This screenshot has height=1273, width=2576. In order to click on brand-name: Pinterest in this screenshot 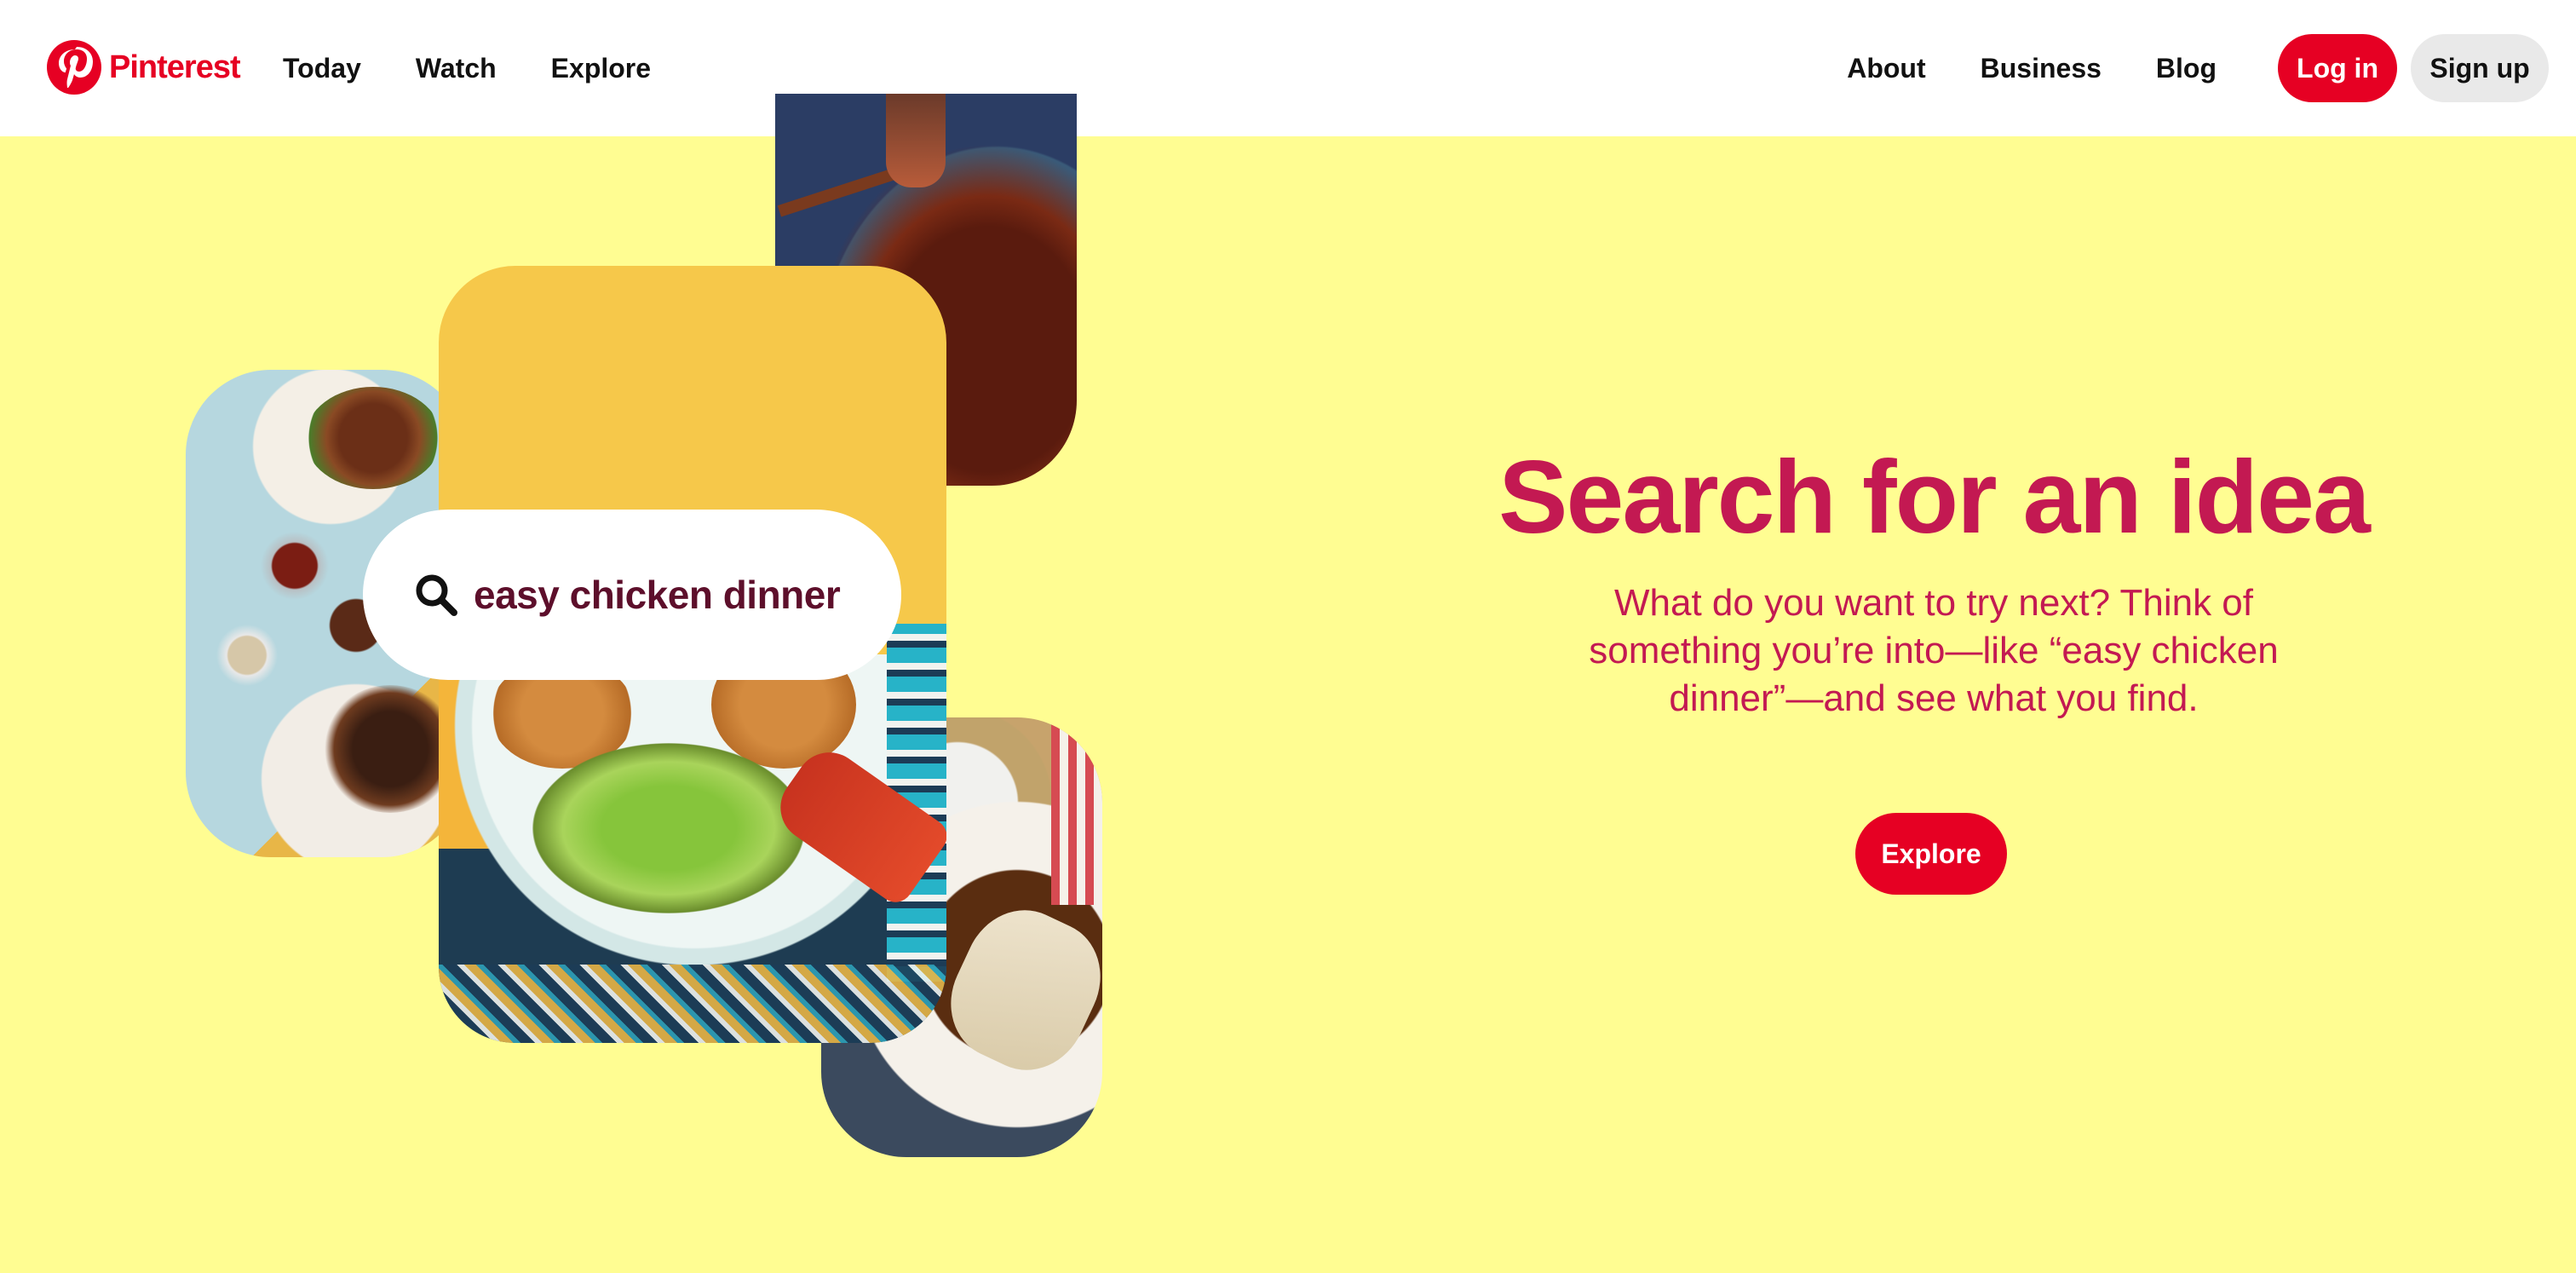, I will do `click(175, 67)`.